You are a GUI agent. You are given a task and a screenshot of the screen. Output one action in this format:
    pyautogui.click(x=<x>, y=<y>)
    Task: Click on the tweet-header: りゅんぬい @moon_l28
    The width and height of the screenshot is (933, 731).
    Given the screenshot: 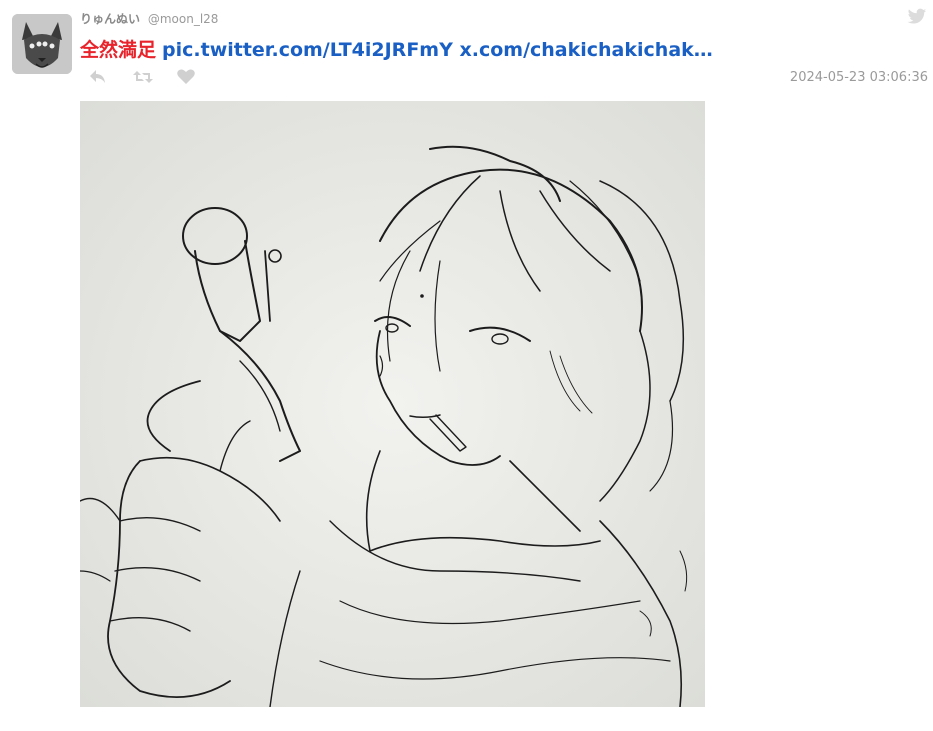 What is the action you would take?
    pyautogui.click(x=149, y=18)
    